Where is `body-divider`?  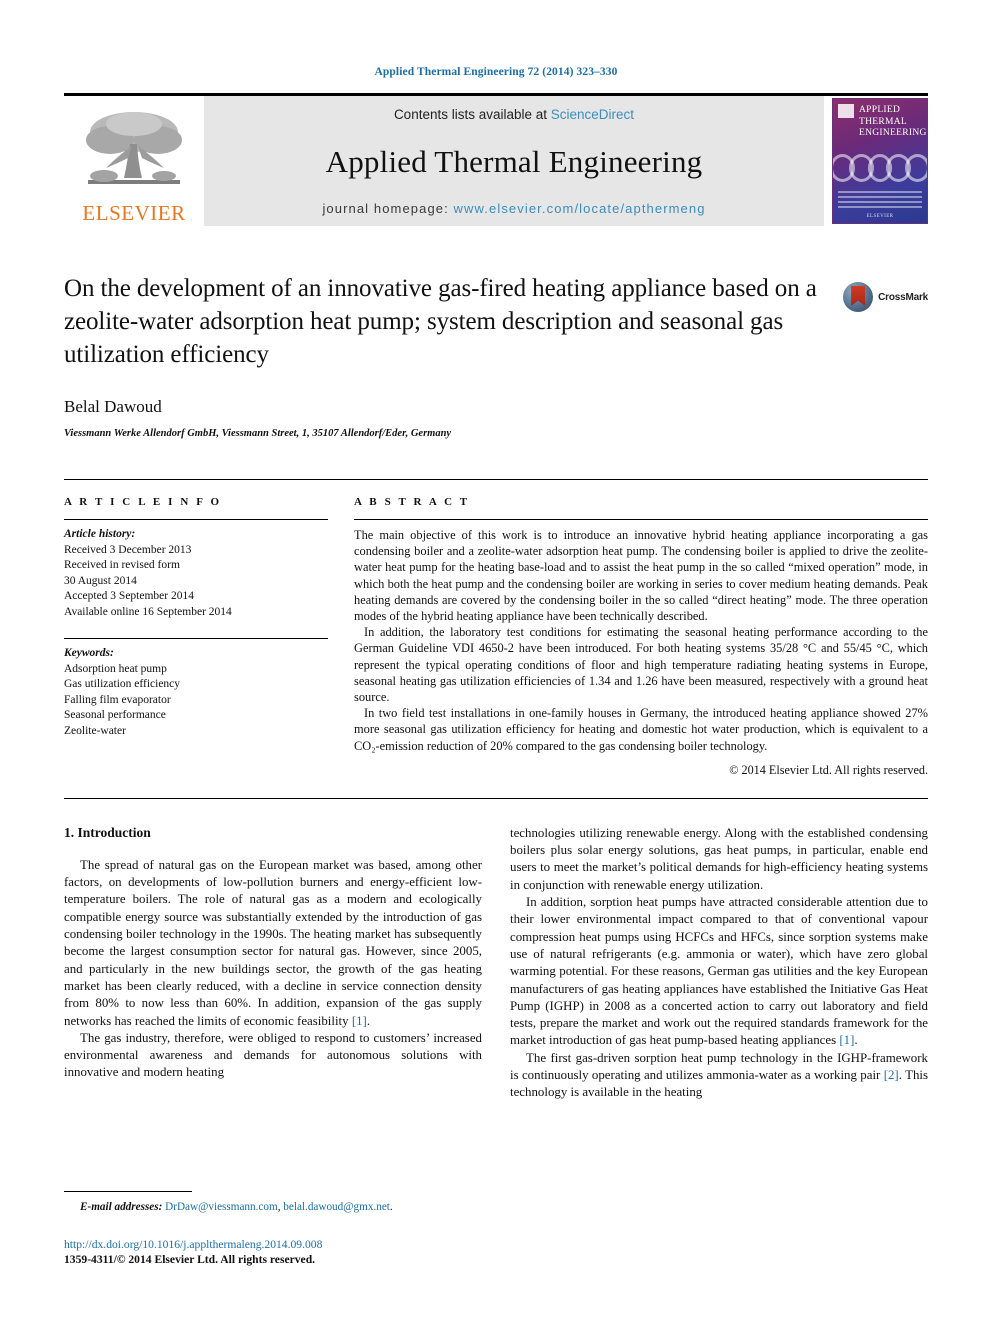
body-divider is located at coordinates (496, 798).